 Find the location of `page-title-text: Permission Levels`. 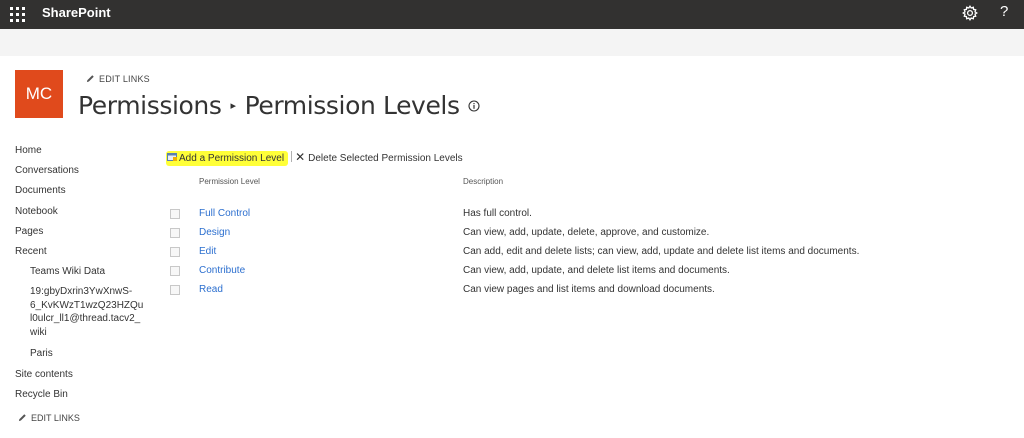

page-title-text: Permission Levels is located at coordinates (352, 105).